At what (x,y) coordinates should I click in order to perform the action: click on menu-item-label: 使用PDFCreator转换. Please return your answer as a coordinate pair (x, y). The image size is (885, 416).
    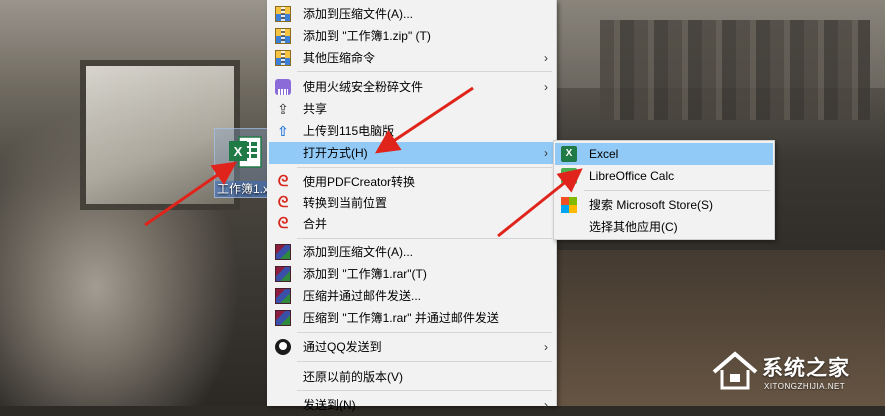
    Looking at the image, I should click on (359, 182).